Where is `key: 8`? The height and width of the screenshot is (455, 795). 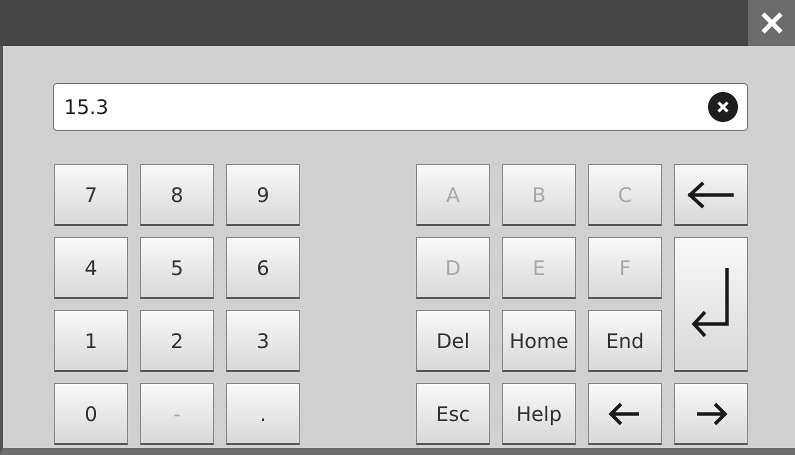 key: 8 is located at coordinates (177, 195).